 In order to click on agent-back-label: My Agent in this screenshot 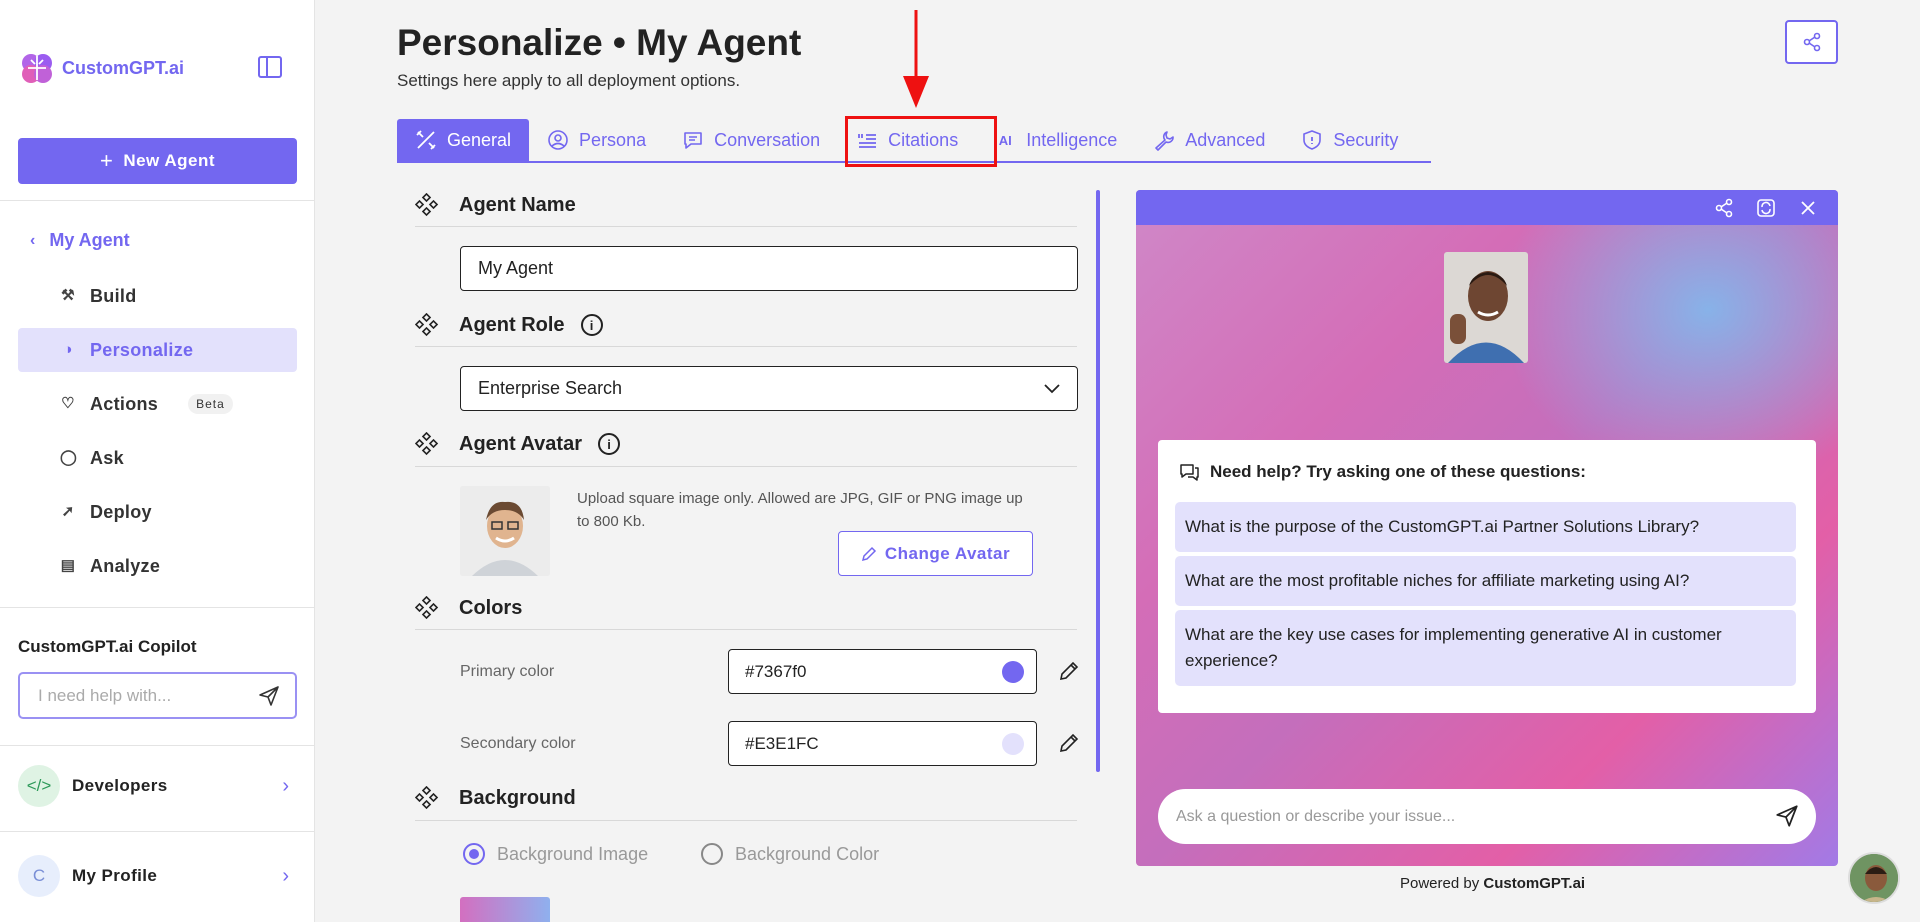, I will do `click(89, 240)`.